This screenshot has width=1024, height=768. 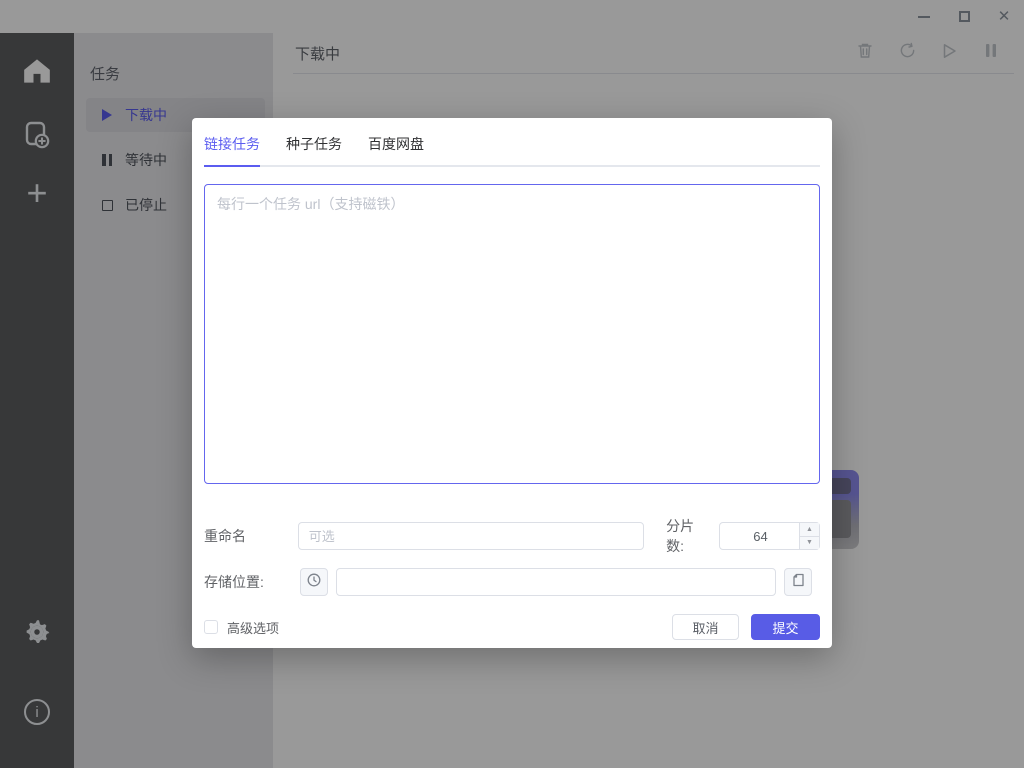 I want to click on choose-folder-button, so click(x=798, y=582).